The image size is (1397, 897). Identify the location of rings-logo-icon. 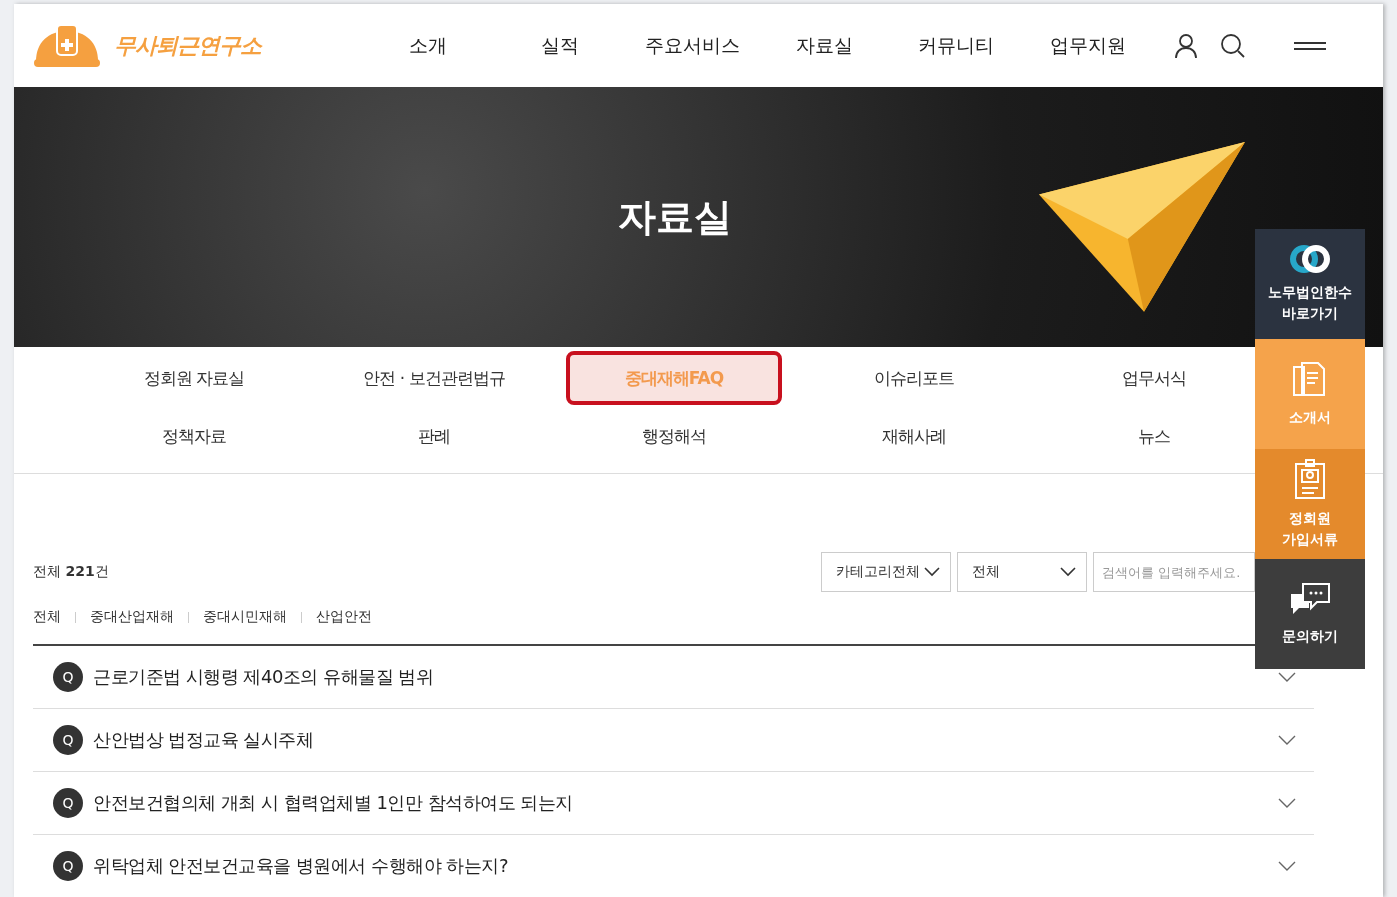
(1310, 259).